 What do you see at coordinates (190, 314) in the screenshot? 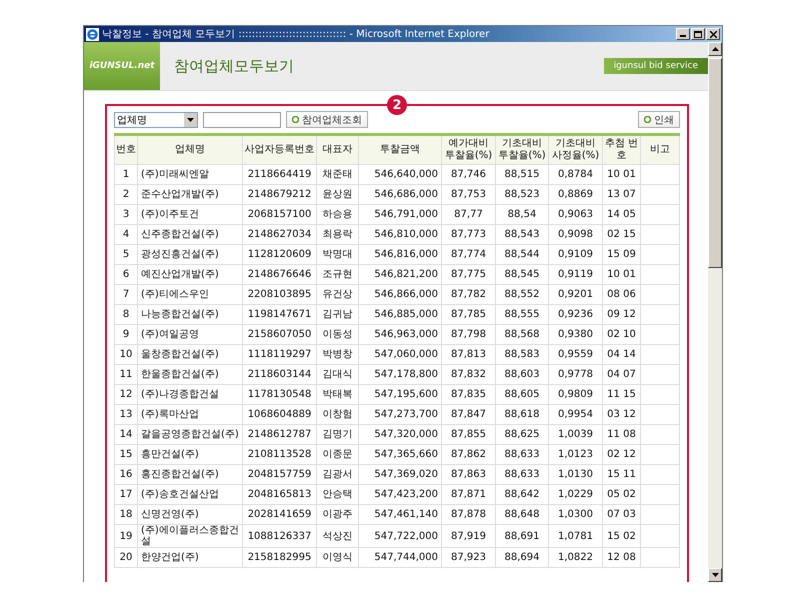
I see `table-cell: 나능종합건설(주)` at bounding box center [190, 314].